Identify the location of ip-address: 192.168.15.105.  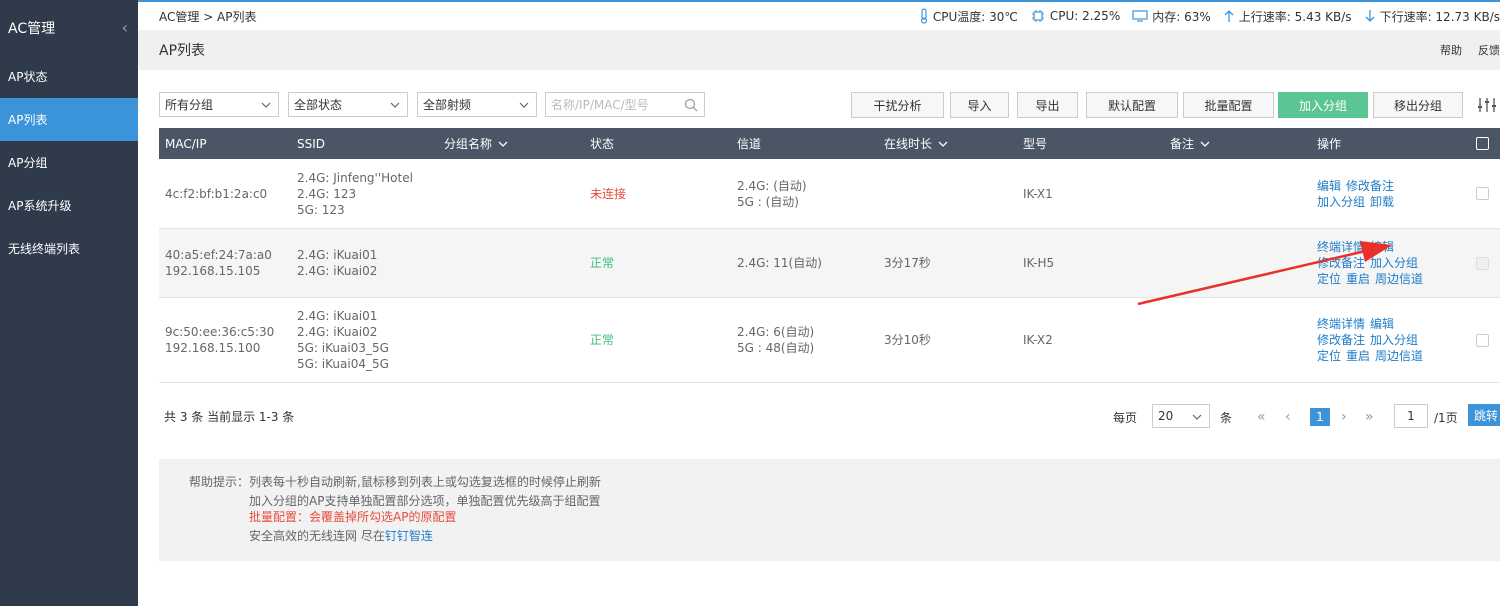
(213, 271).